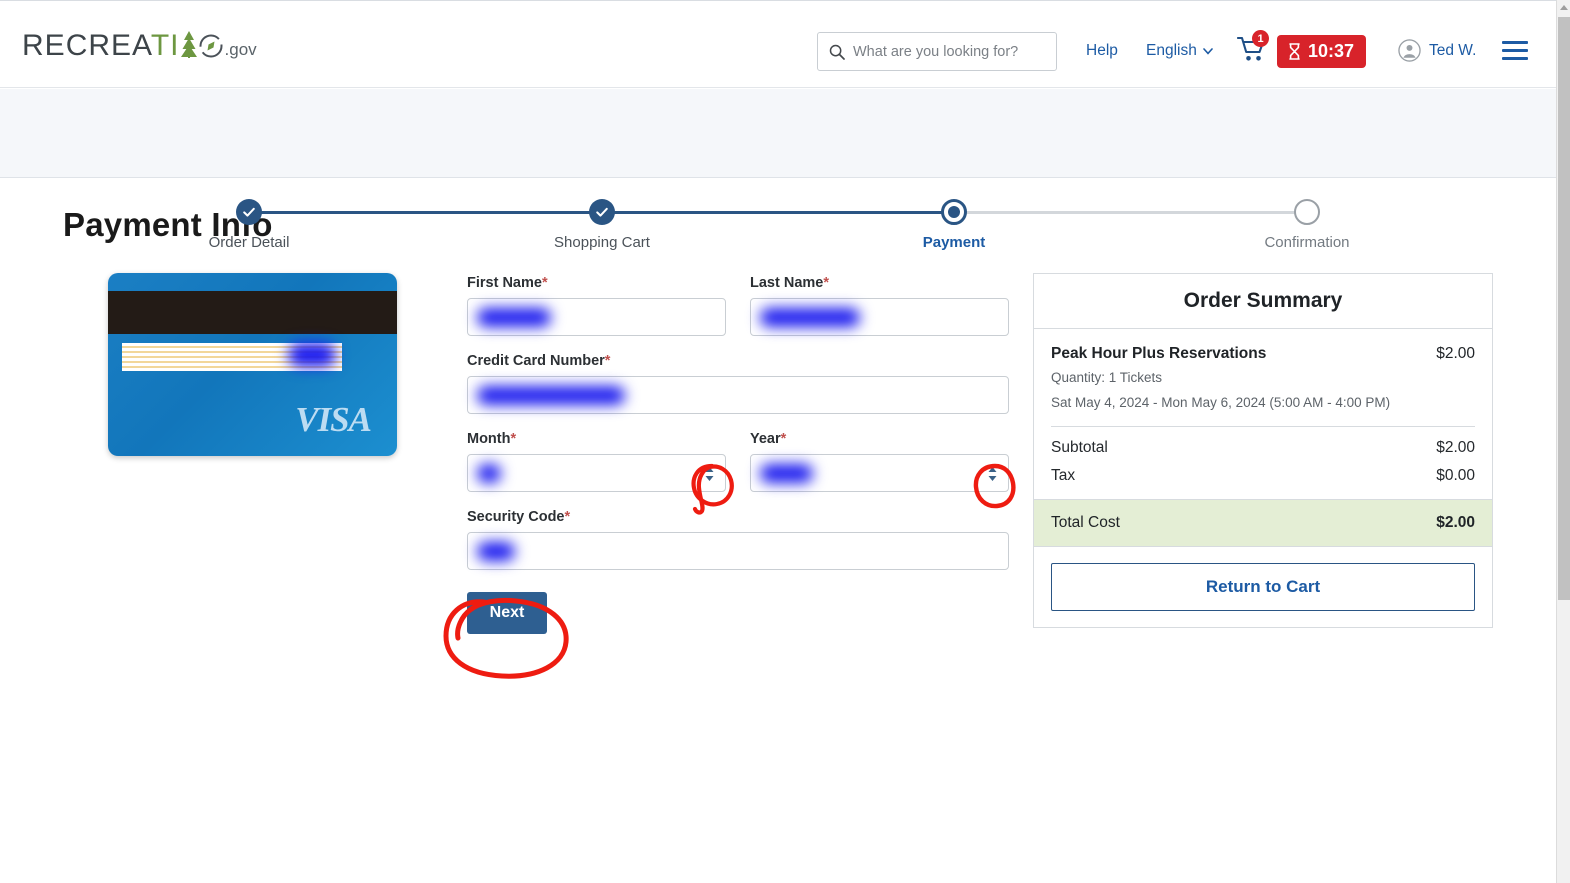 Image resolution: width=1570 pixels, height=883 pixels. I want to click on user-menu: Ted W., so click(1437, 50).